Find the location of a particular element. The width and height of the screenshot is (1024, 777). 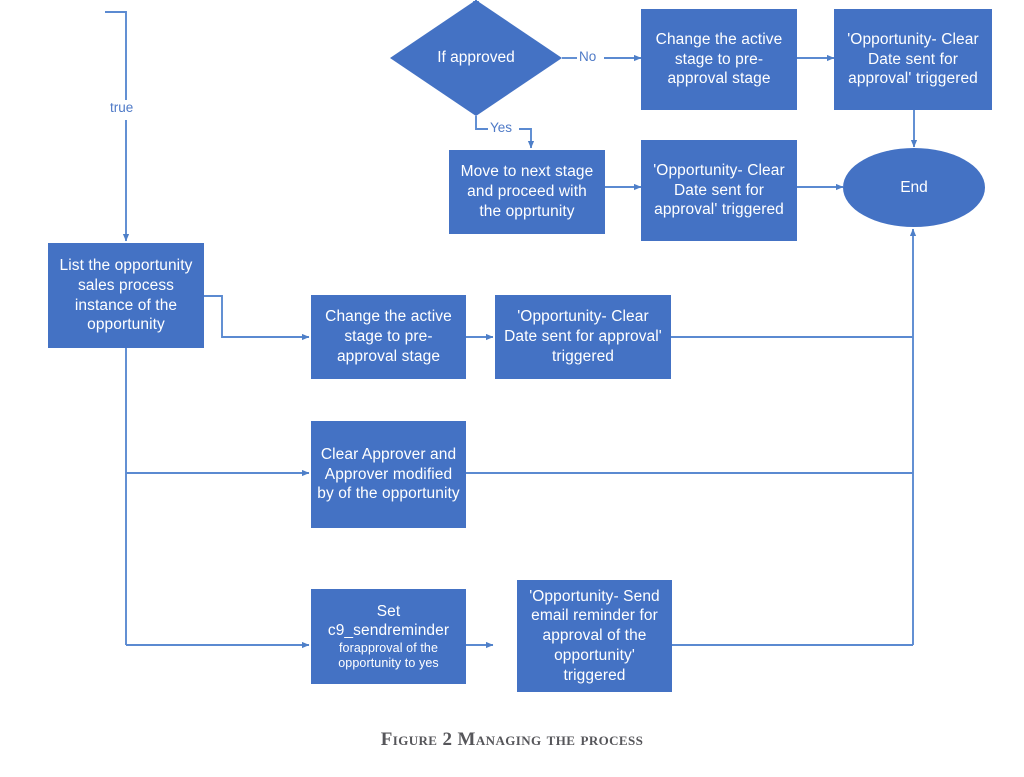

edge-entry-elbow is located at coordinates (116, 55).